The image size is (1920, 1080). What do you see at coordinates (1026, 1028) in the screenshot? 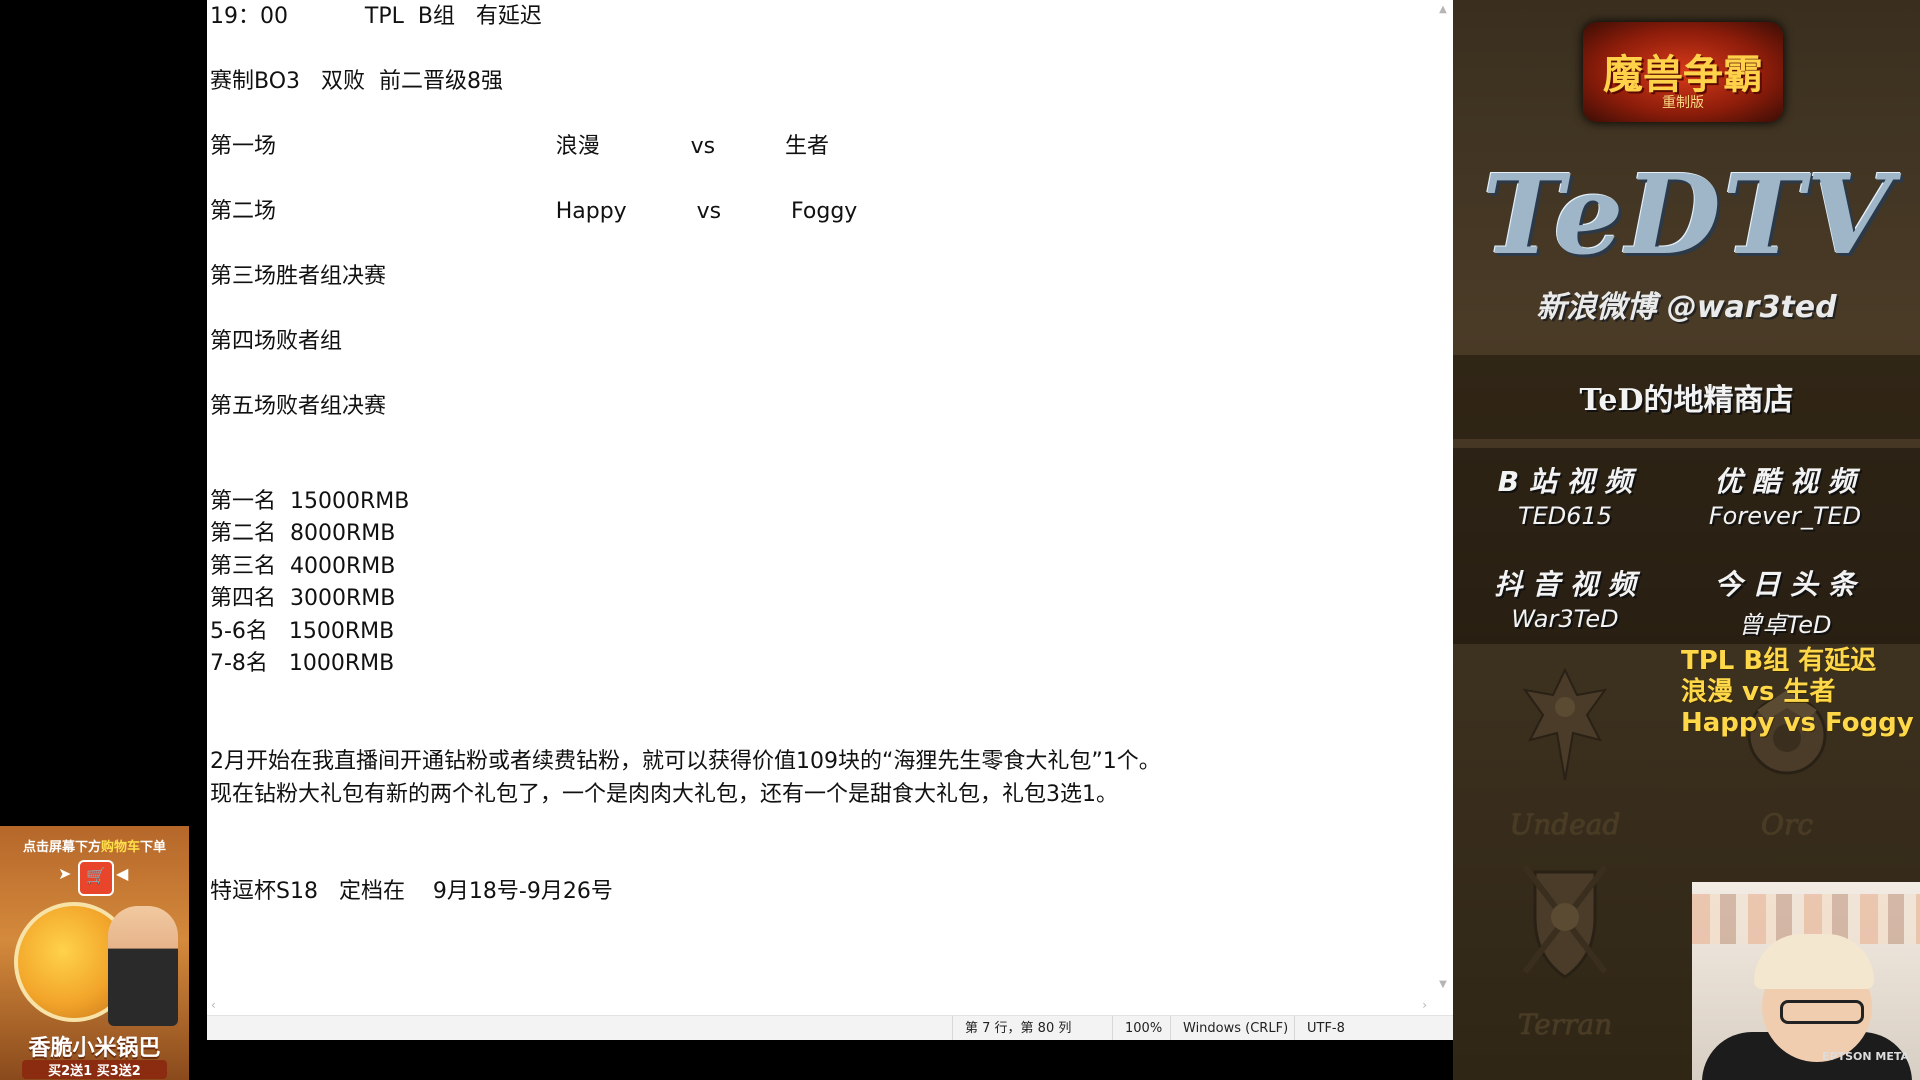
I see `cursor-position: 第 7 行，第 80 列` at bounding box center [1026, 1028].